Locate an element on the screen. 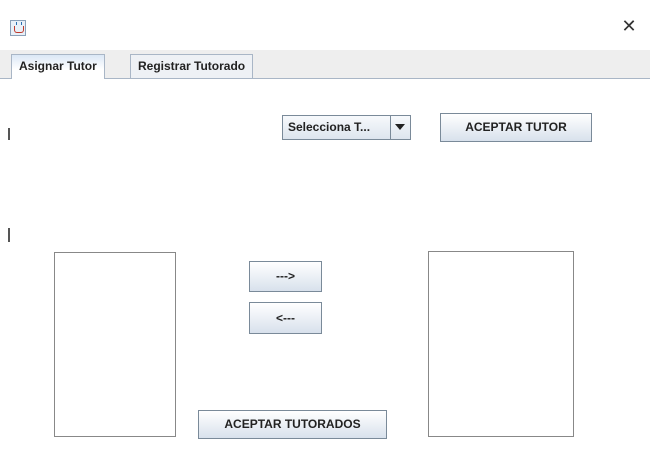 The height and width of the screenshot is (467, 650). move-left-button: <--- is located at coordinates (285, 318).